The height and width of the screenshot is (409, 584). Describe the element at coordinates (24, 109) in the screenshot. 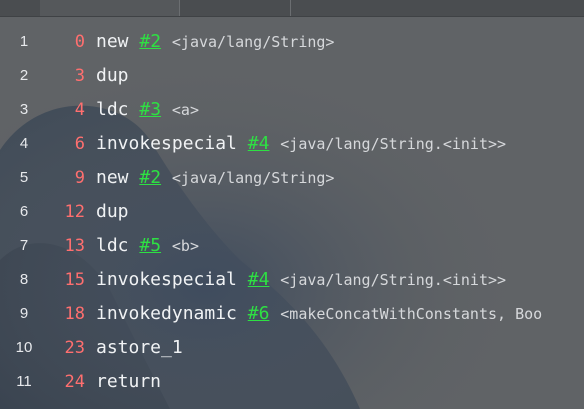

I see `line-number: 3` at that location.